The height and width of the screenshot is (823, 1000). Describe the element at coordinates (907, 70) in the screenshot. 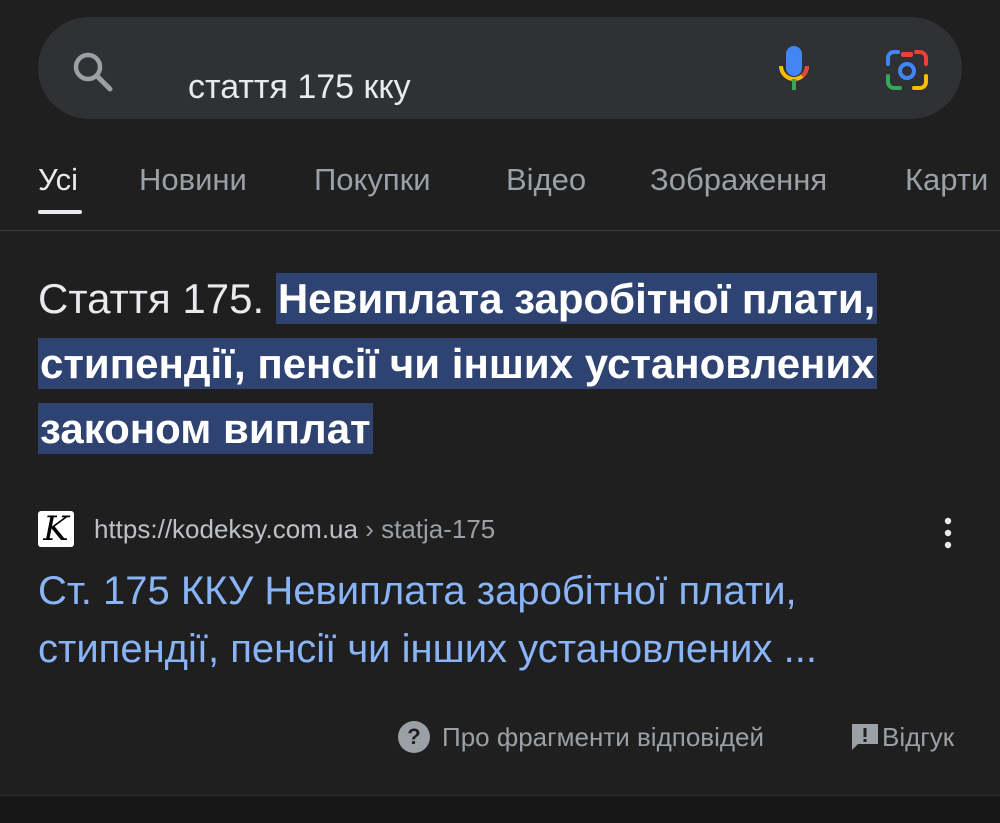

I see `lens-icon` at that location.